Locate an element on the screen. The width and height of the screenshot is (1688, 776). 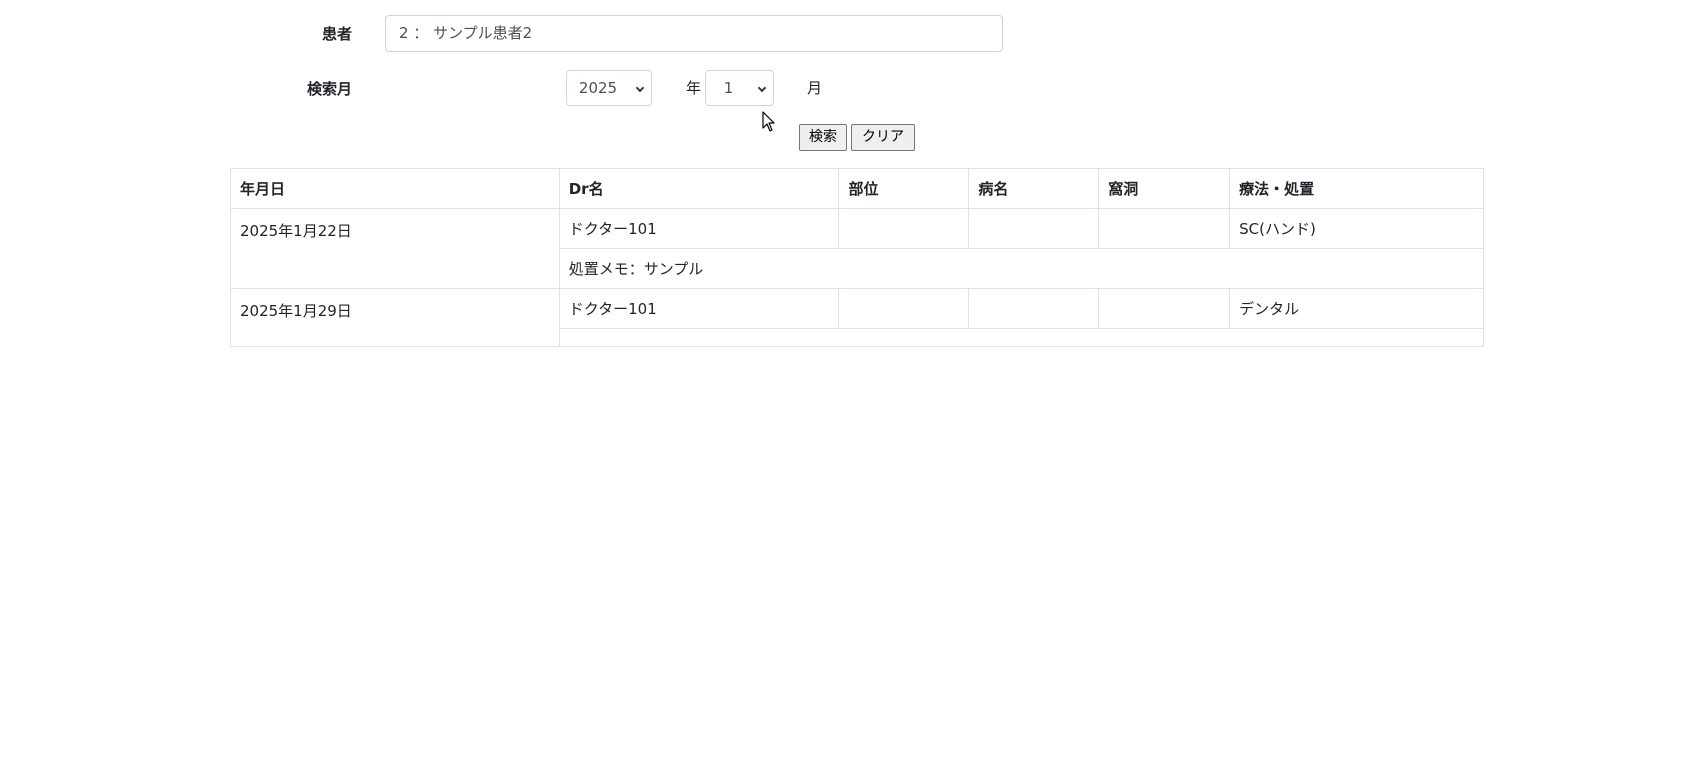
table-row: 2025年1月29日 ドクター101 デンタル is located at coordinates (857, 317).